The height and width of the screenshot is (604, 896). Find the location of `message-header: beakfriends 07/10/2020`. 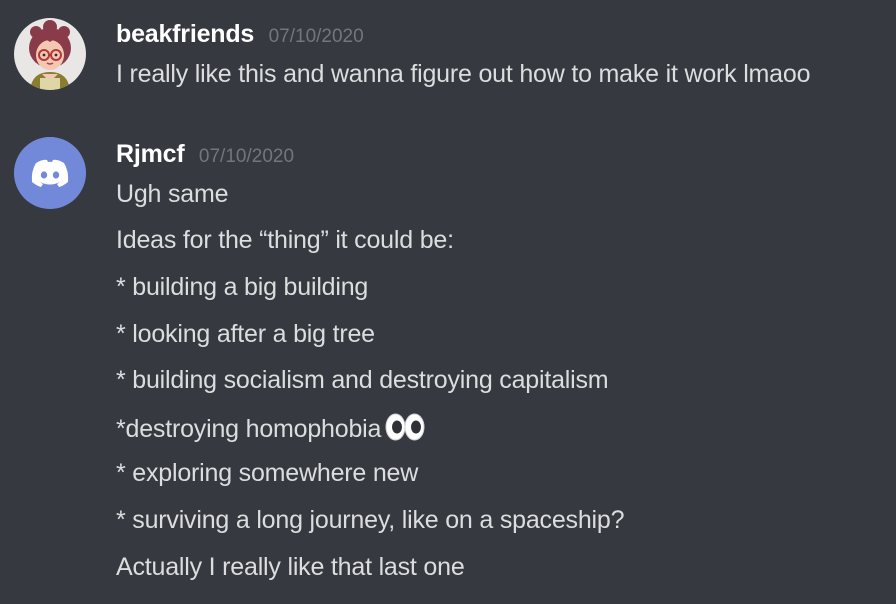

message-header: beakfriends 07/10/2020 is located at coordinates (240, 34).